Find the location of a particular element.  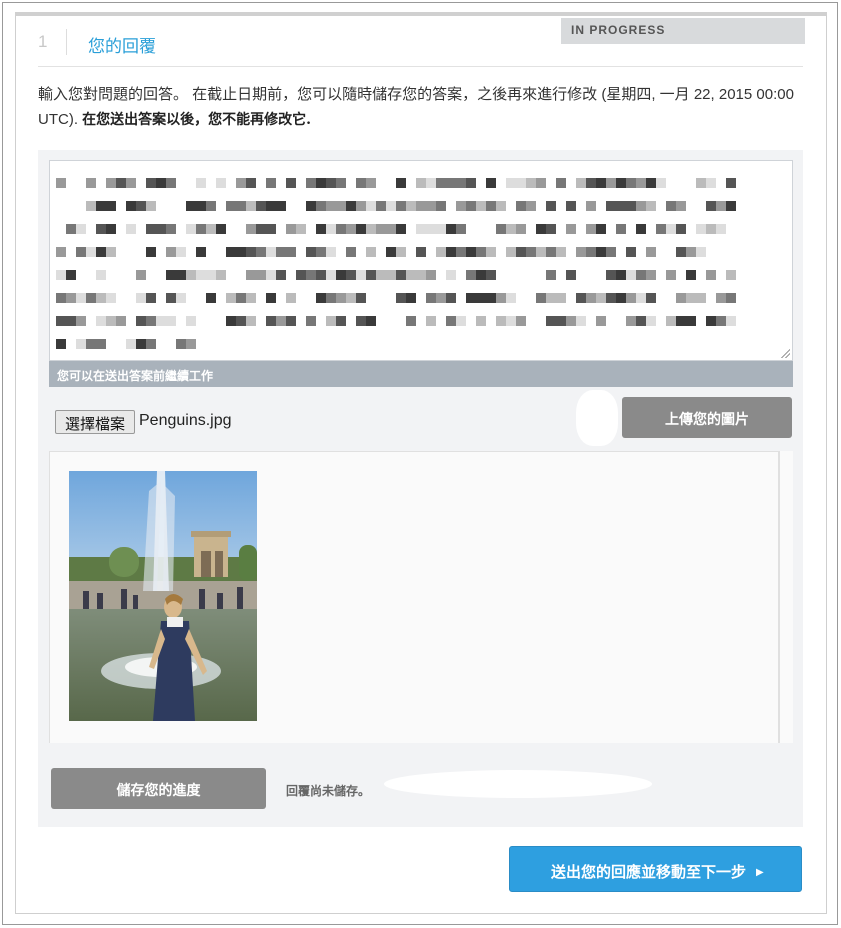

selected-file-name: Penguins.jpg is located at coordinates (185, 420).